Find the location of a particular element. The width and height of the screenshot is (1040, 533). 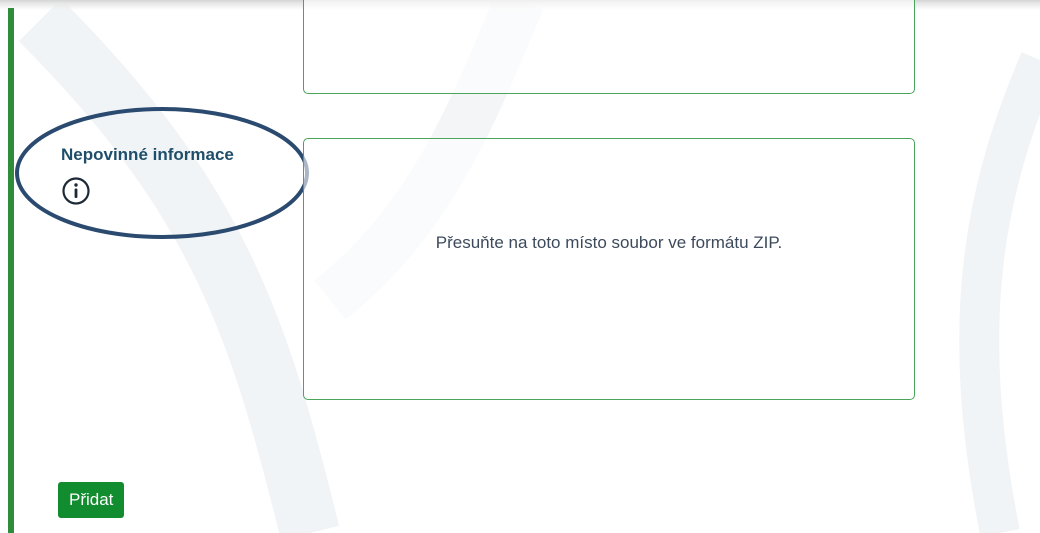

annotation-highlight-ellipse is located at coordinates (162, 173).